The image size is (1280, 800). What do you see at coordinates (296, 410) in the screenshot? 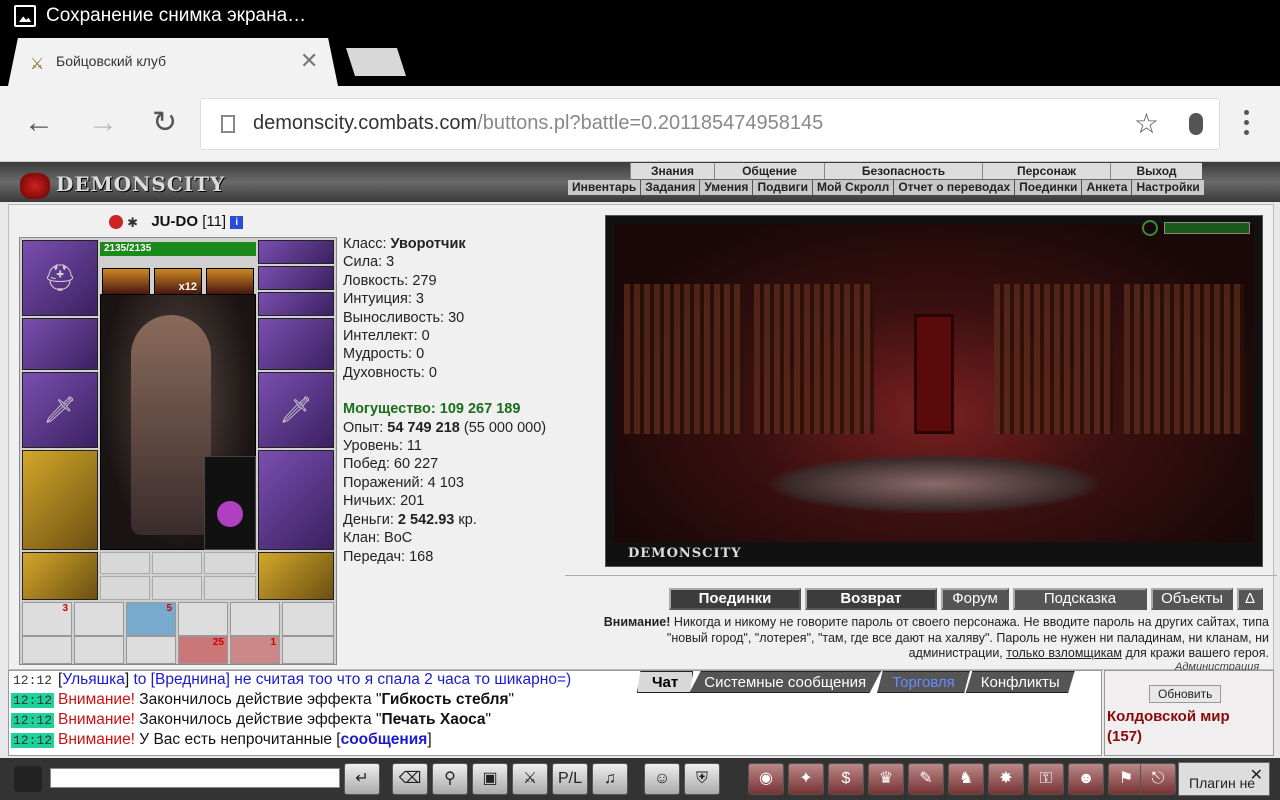
I see `weapon-right-slot: 🗡` at bounding box center [296, 410].